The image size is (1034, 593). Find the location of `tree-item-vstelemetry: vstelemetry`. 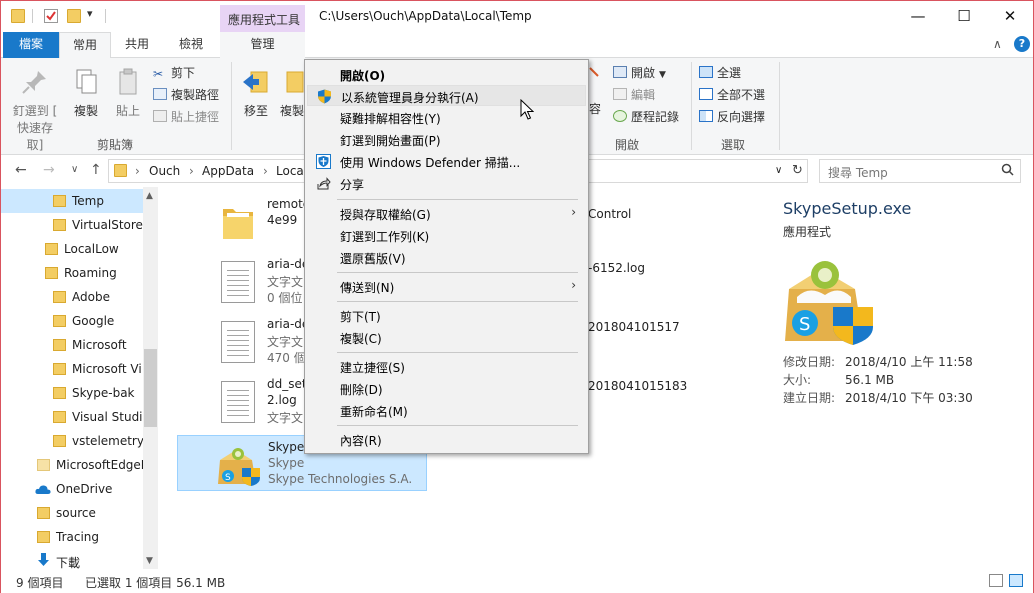

tree-item-vstelemetry: vstelemetry is located at coordinates (72, 441).